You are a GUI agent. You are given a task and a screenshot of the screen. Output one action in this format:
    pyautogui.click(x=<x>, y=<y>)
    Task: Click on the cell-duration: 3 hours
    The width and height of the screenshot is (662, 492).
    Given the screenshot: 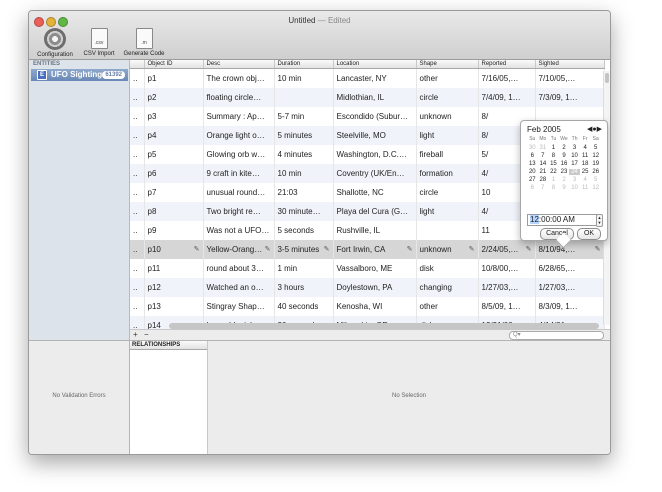 What is the action you would take?
    pyautogui.click(x=304, y=287)
    